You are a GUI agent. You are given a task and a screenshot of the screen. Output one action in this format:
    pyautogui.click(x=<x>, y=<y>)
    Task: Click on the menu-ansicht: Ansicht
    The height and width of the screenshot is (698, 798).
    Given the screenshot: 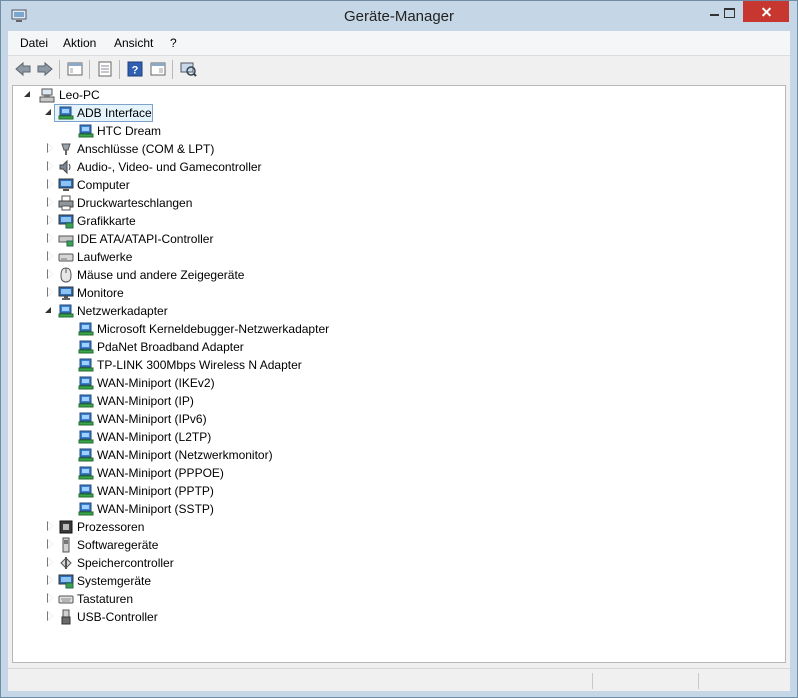 What is the action you would take?
    pyautogui.click(x=133, y=43)
    